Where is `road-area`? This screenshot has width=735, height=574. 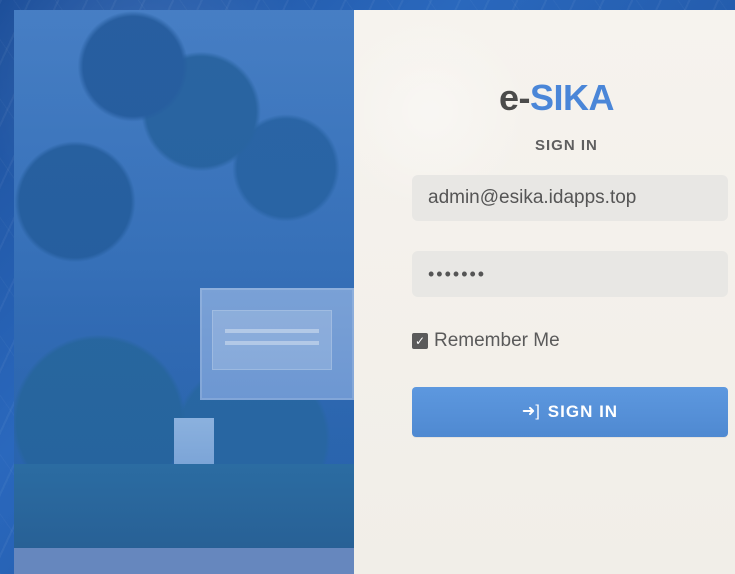
road-area is located at coordinates (184, 561).